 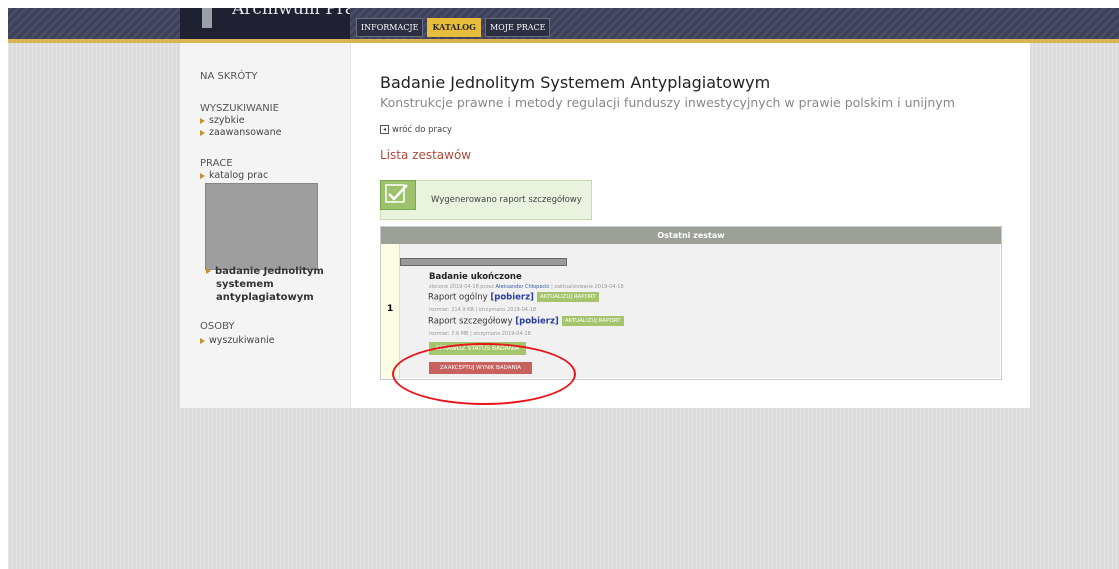 I want to click on sidebar-heading-shortcuts: NA SKRÓTY, so click(x=229, y=76).